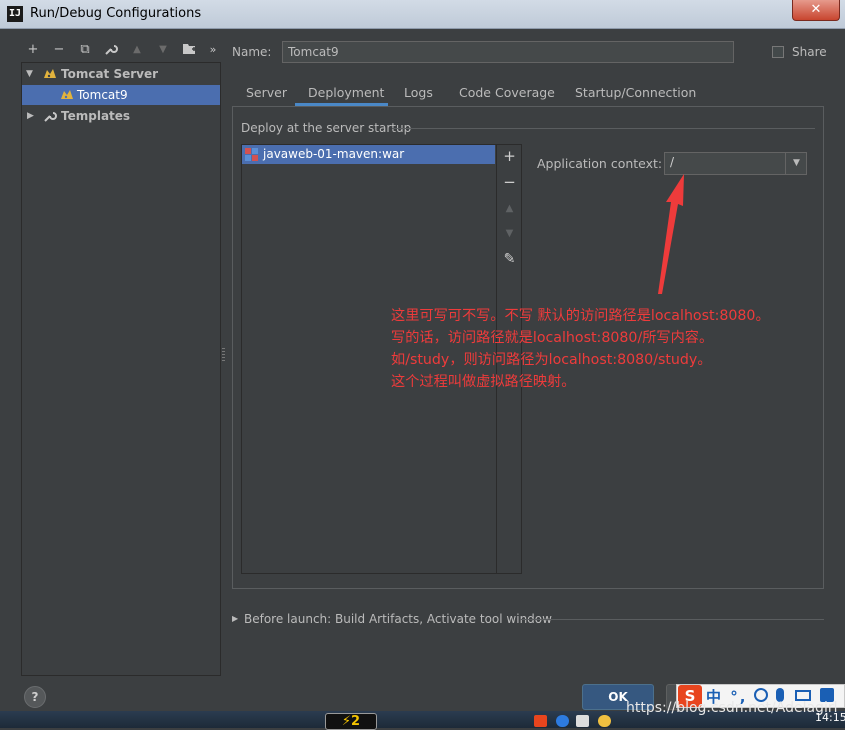 The height and width of the screenshot is (730, 845). Describe the element at coordinates (235, 618) in the screenshot. I see `expand-arrow-icon: ▶` at that location.